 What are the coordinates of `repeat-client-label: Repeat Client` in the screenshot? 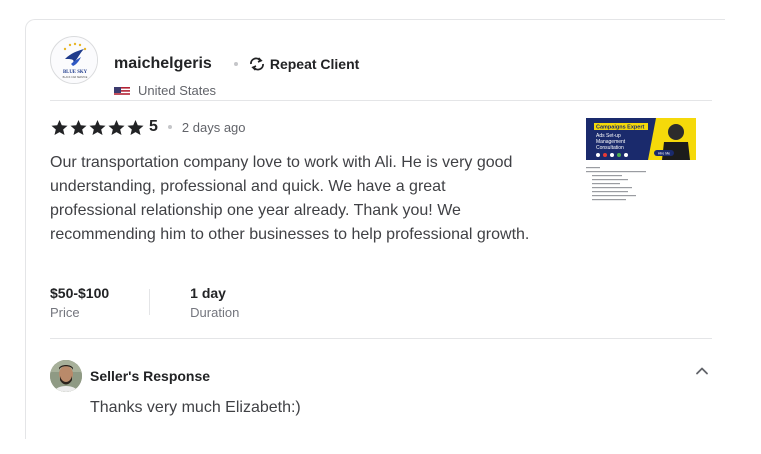 It's located at (314, 64).